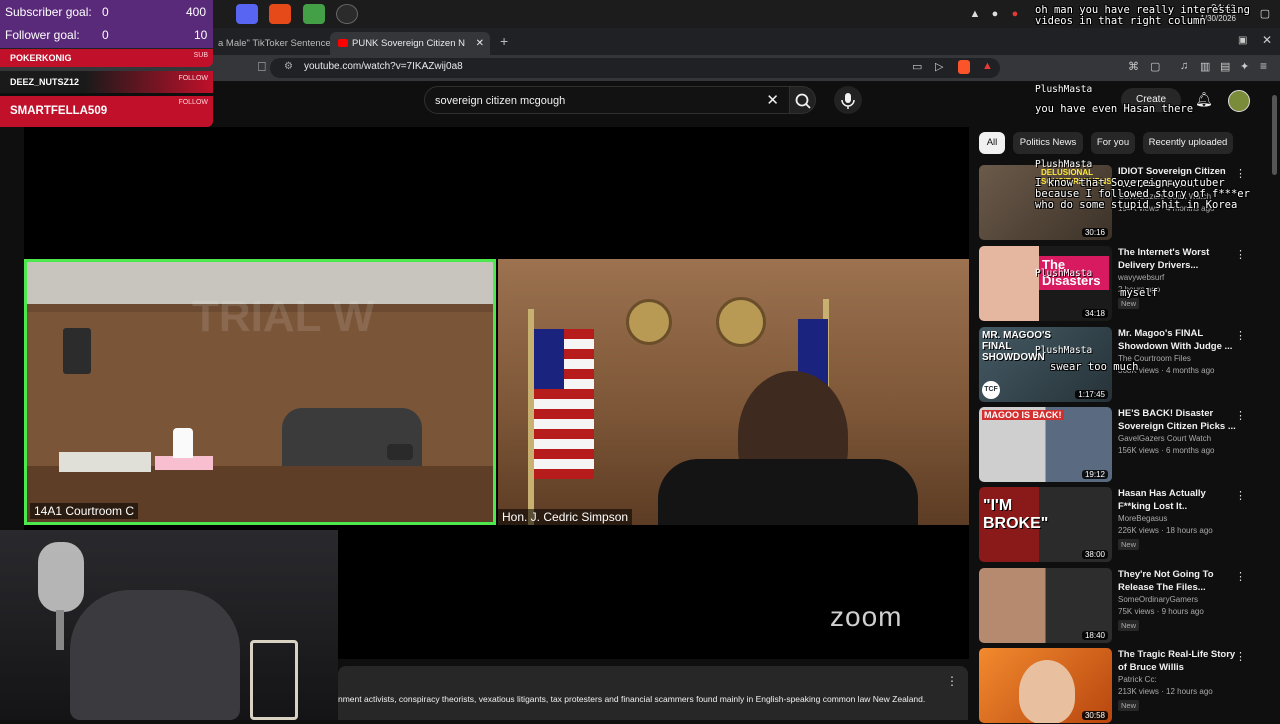  I want to click on alert-type: FOLLOW, so click(193, 78).